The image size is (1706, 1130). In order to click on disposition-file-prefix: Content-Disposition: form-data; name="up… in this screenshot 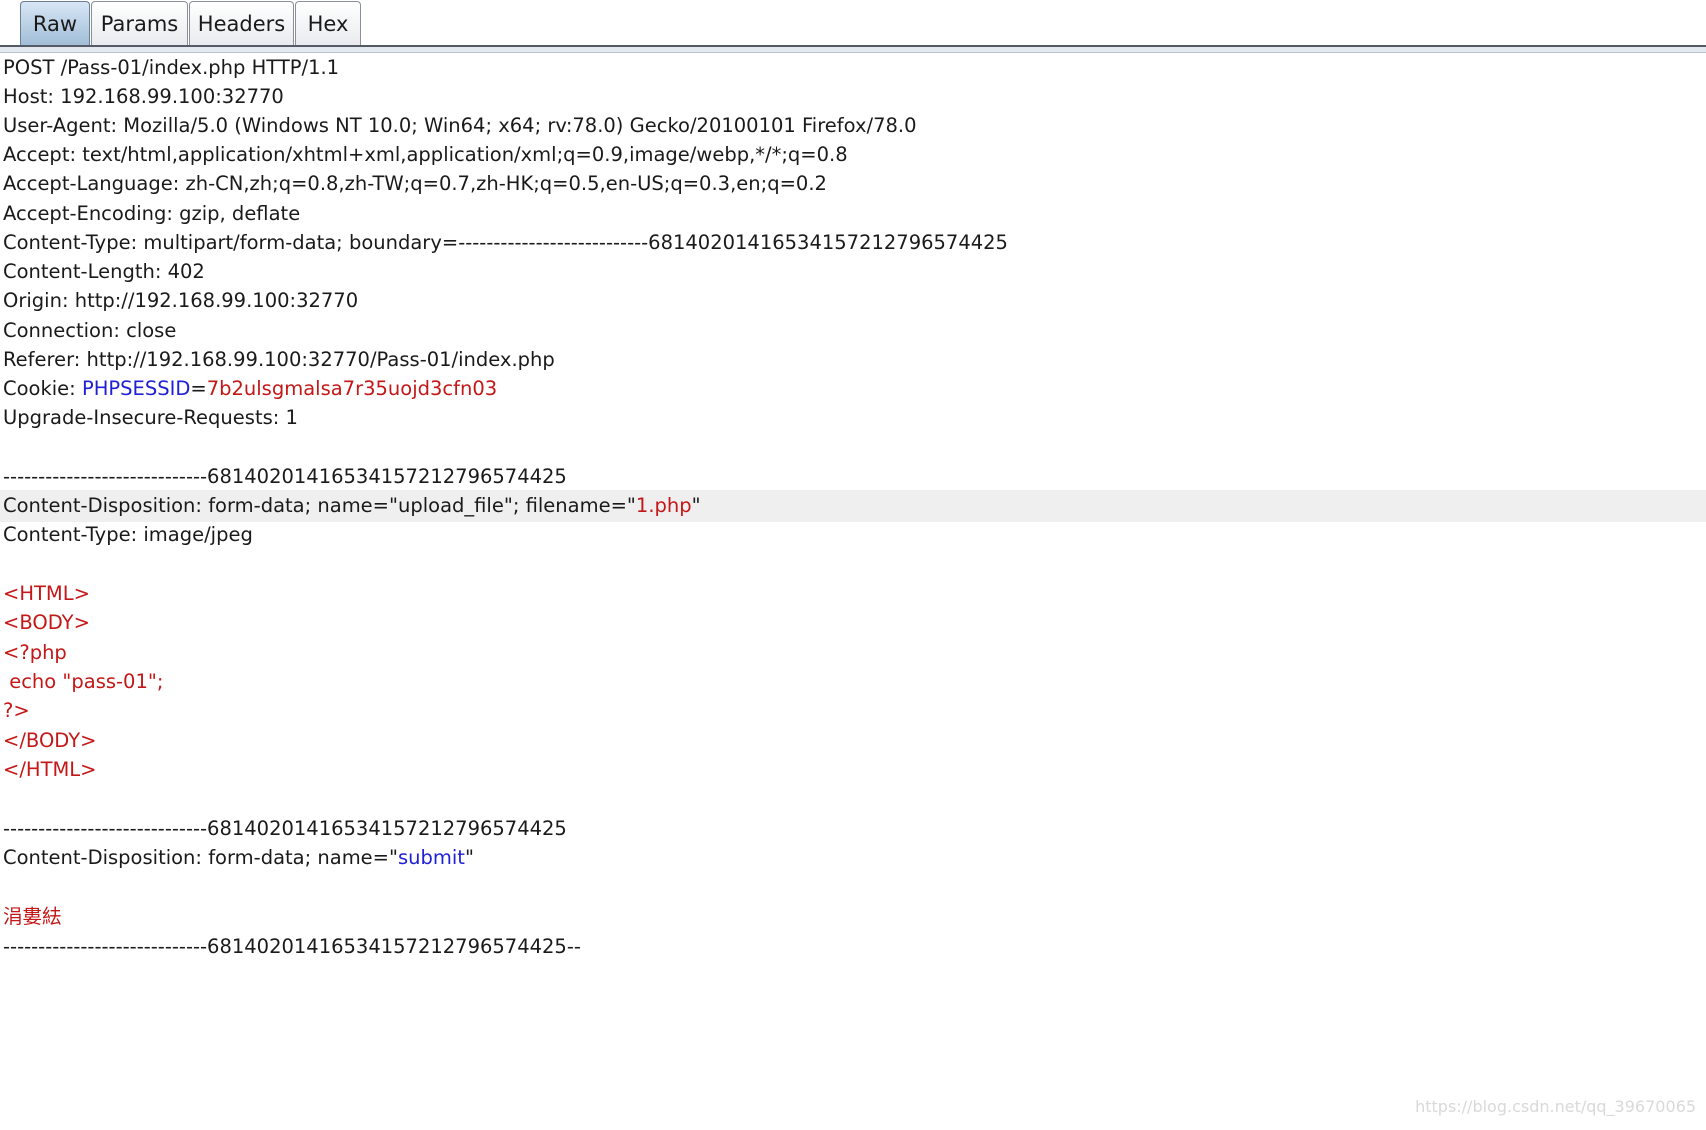, I will do `click(319, 505)`.